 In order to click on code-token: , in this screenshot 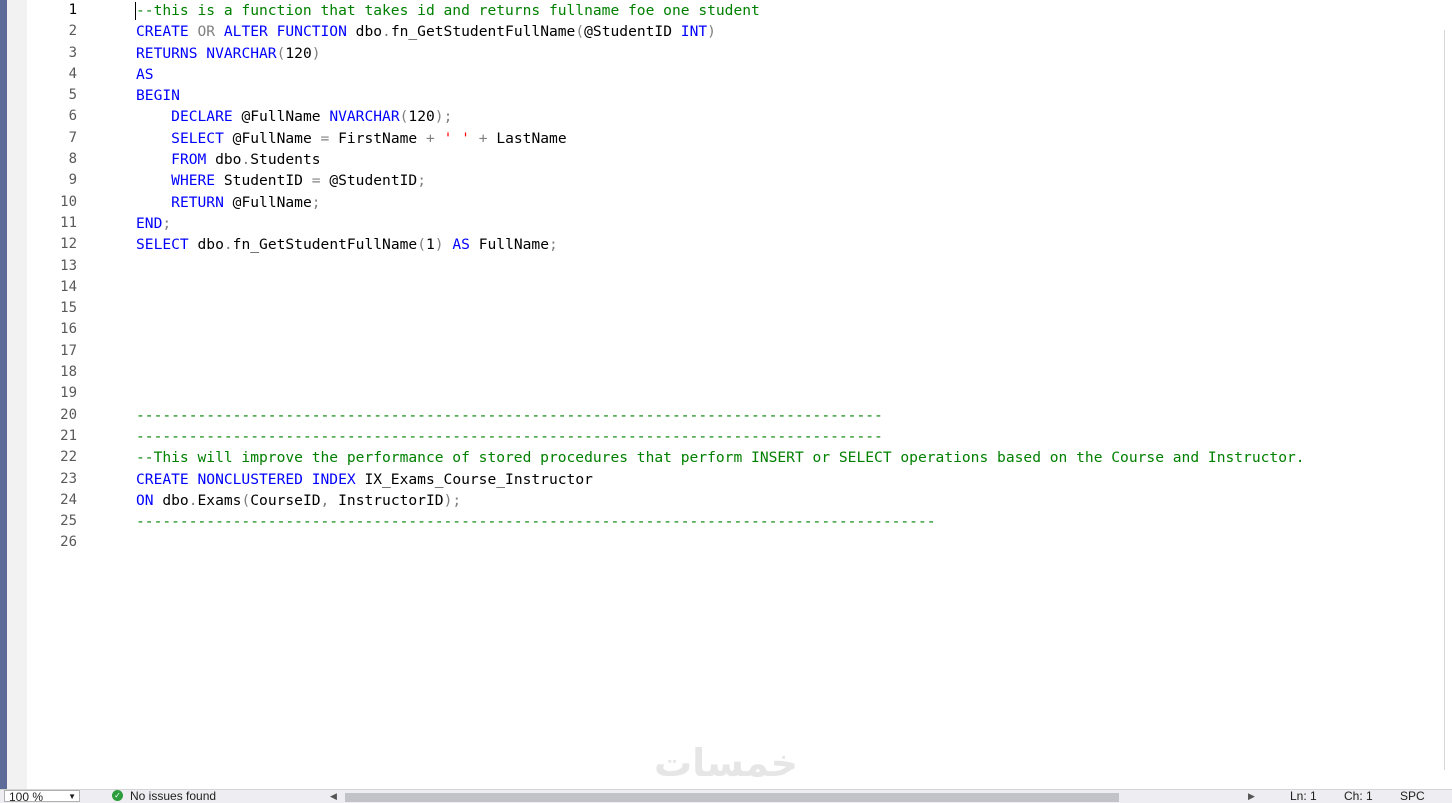, I will do `click(329, 500)`.